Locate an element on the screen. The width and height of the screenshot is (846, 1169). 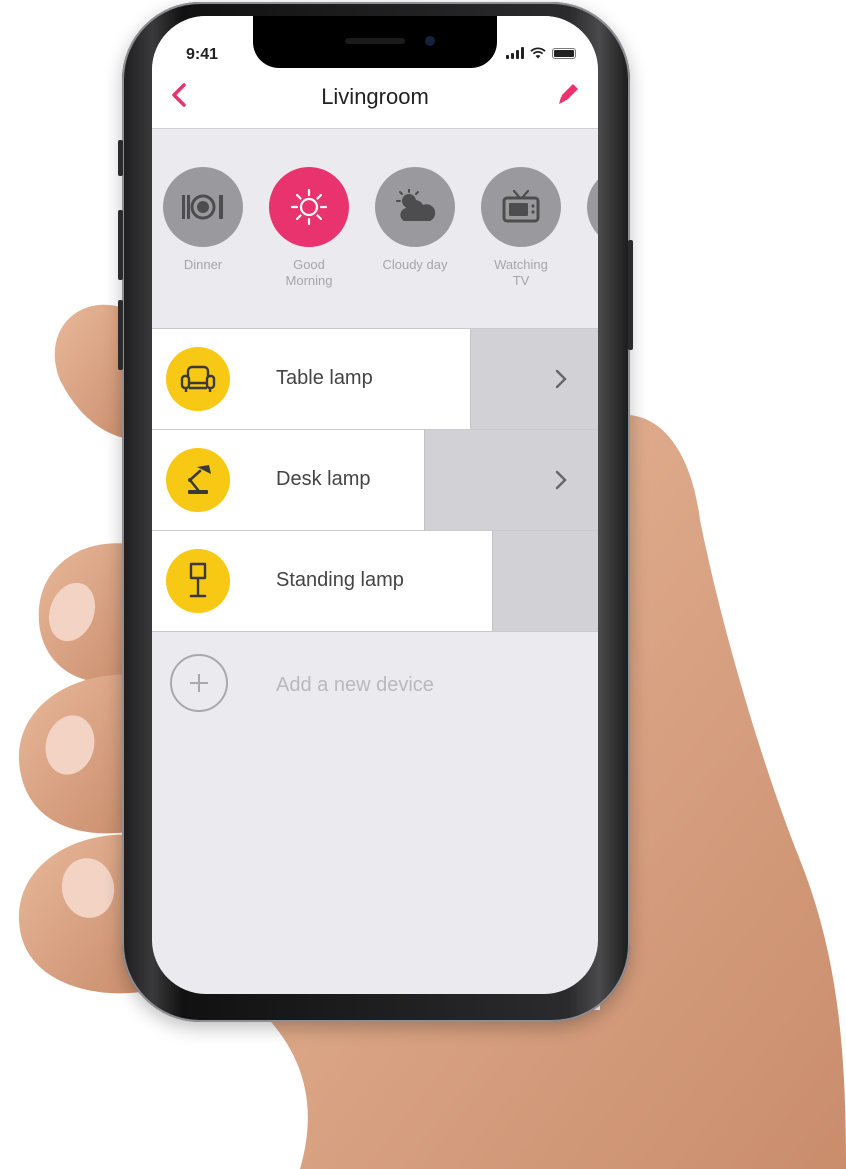
tv-icon is located at coordinates (521, 206).